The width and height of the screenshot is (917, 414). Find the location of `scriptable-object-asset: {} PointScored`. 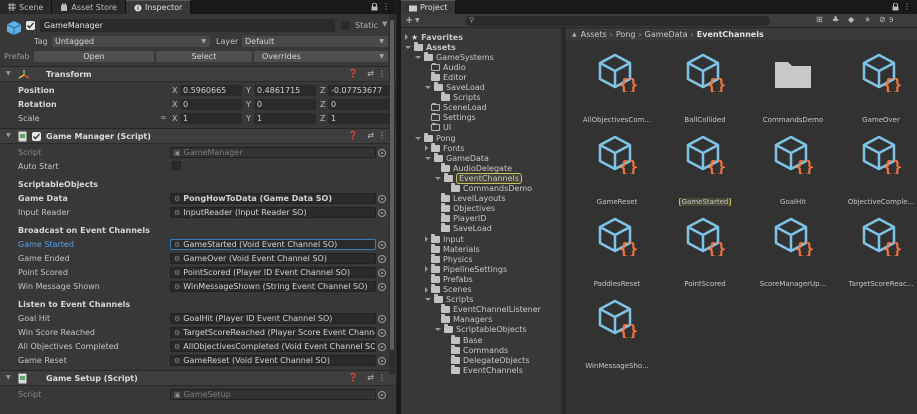

scriptable-object-asset: {} PointScored is located at coordinates (705, 249).